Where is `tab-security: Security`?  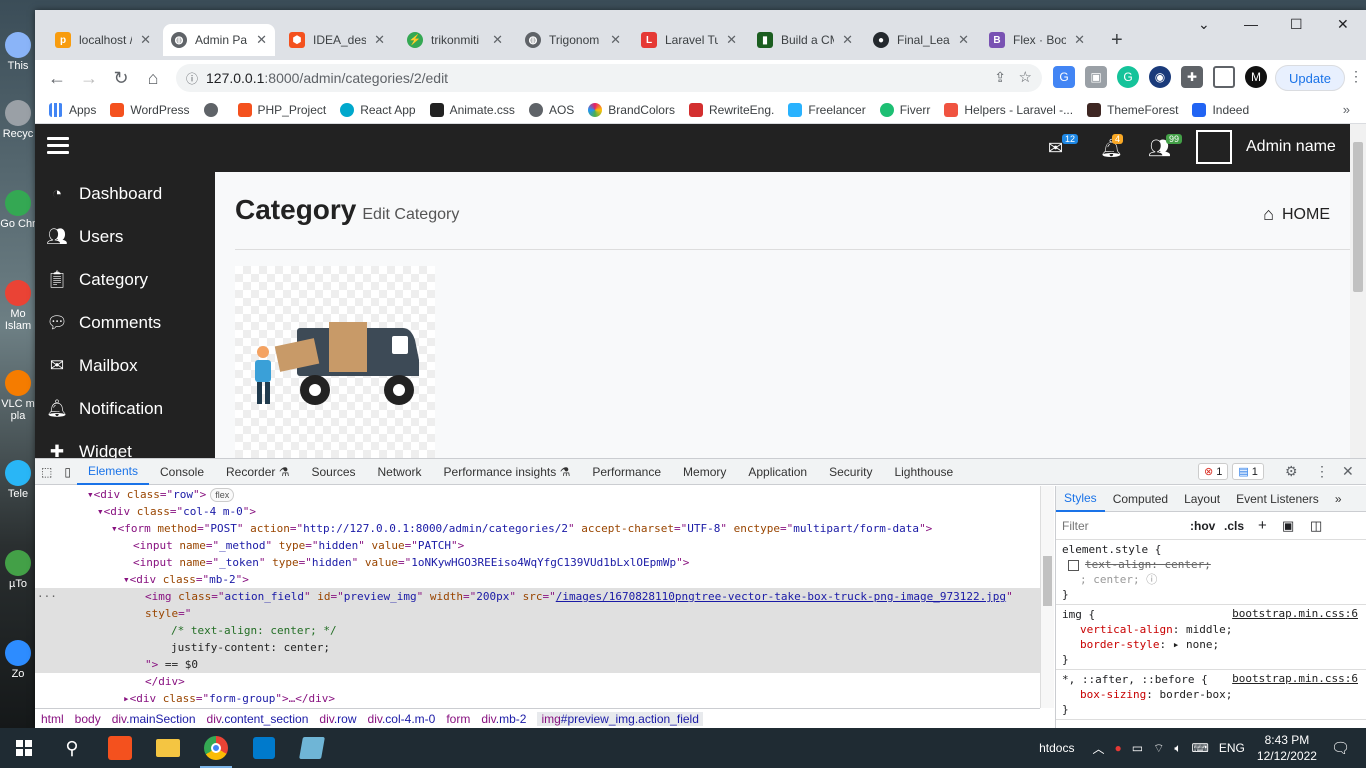 tab-security: Security is located at coordinates (850, 472).